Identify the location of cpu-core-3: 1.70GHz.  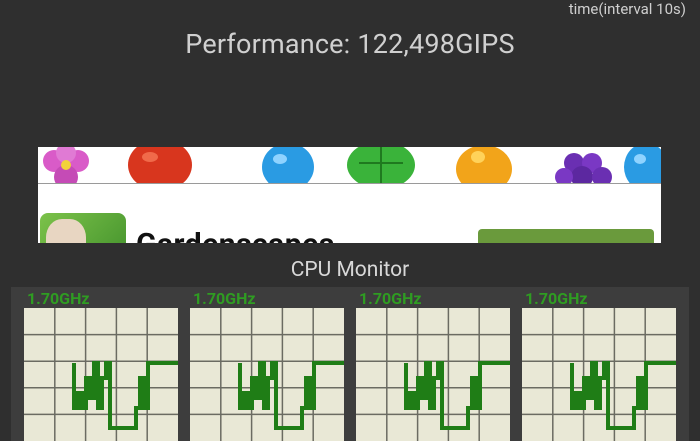
(426, 364).